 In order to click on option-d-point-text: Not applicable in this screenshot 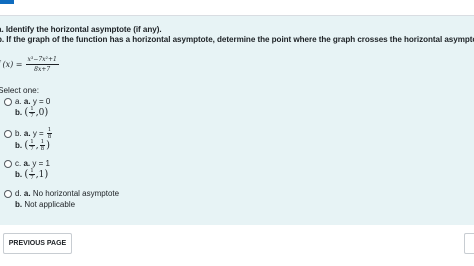, I will do `click(50, 204)`.